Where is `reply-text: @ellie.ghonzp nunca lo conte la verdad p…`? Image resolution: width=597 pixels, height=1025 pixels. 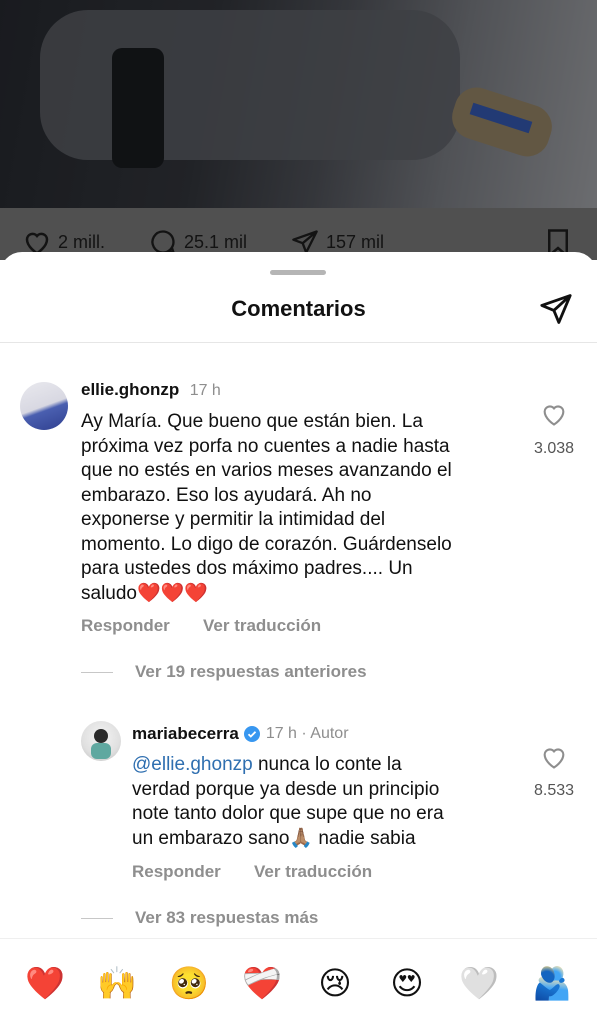
reply-text: @ellie.ghonzp nunca lo conte la verdad p… is located at coordinates (288, 802).